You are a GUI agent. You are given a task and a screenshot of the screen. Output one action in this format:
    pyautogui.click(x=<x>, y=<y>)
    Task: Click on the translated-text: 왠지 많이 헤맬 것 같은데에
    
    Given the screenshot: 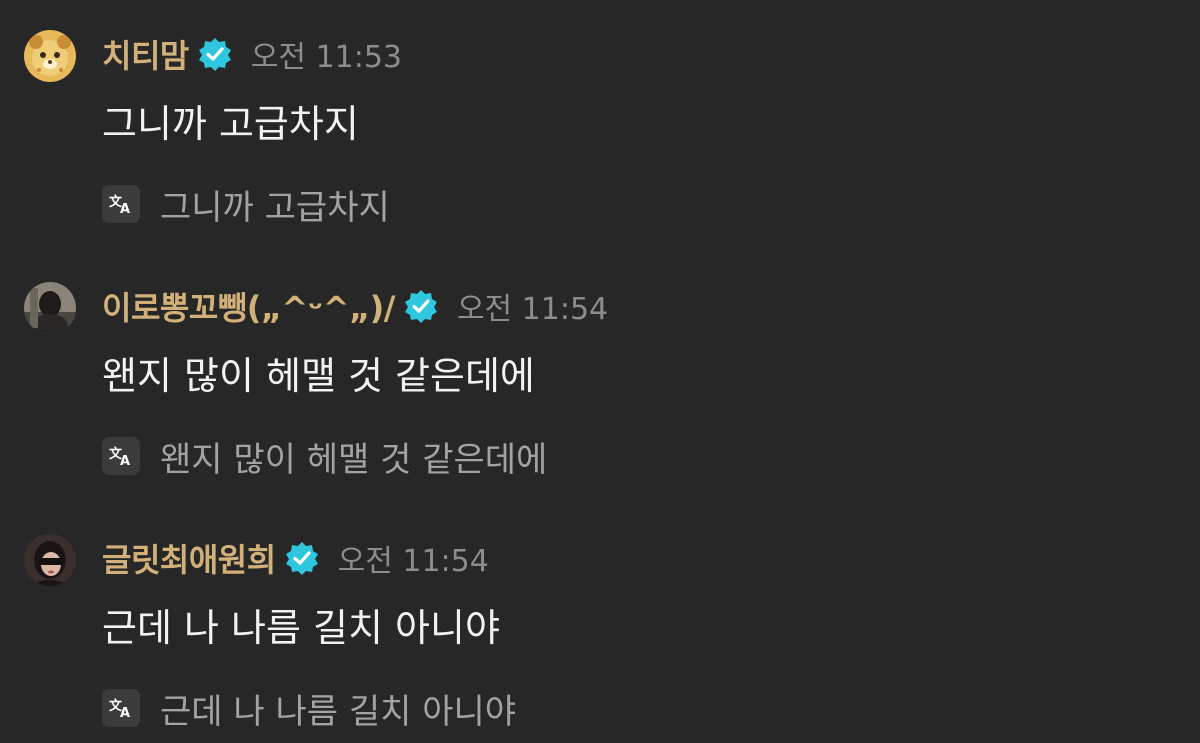 What is the action you would take?
    pyautogui.click(x=354, y=459)
    